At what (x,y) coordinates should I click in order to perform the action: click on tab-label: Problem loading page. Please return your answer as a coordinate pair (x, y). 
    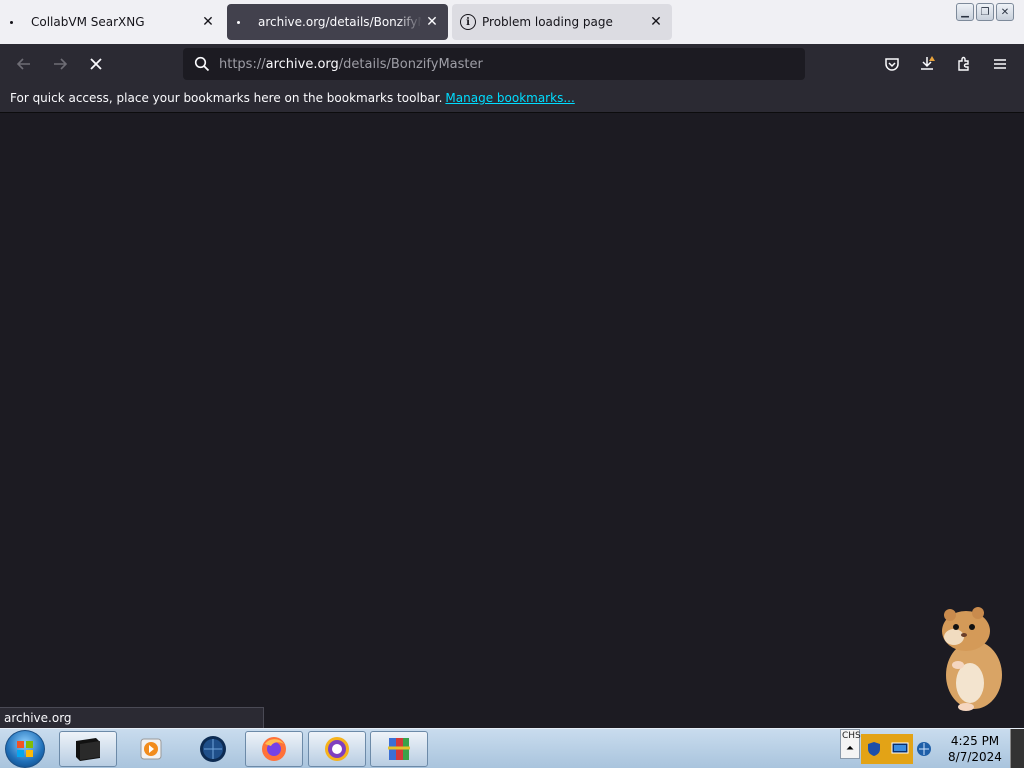
    Looking at the image, I should click on (547, 22).